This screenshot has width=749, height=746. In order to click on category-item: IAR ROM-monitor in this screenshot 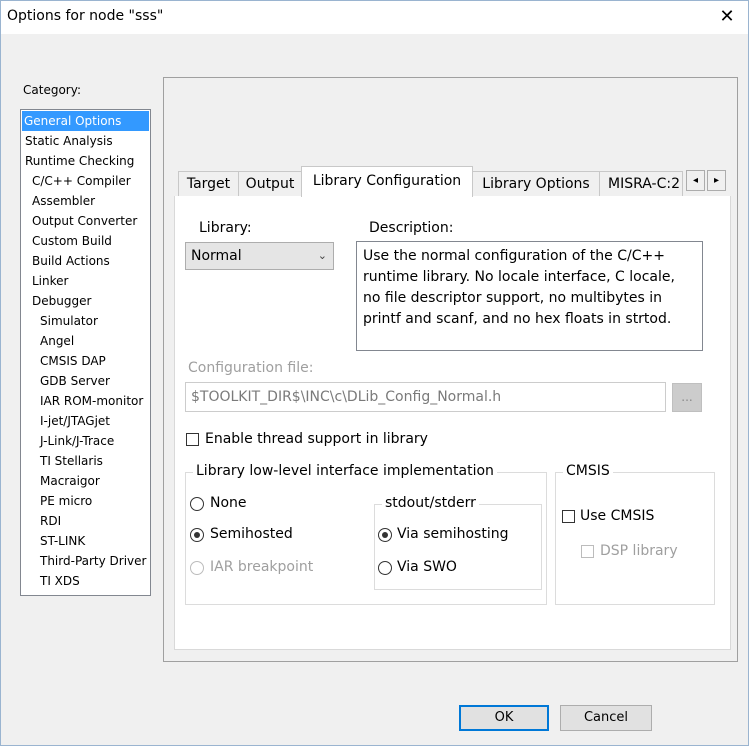, I will do `click(91, 401)`.